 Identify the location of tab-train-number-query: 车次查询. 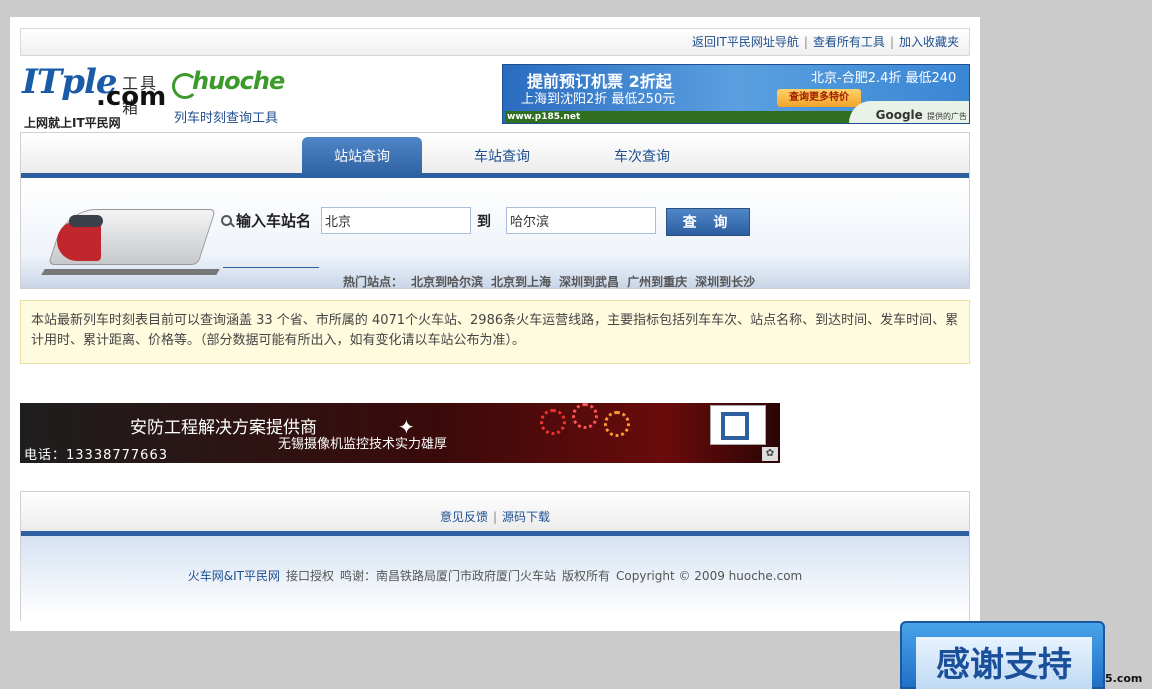
(642, 157).